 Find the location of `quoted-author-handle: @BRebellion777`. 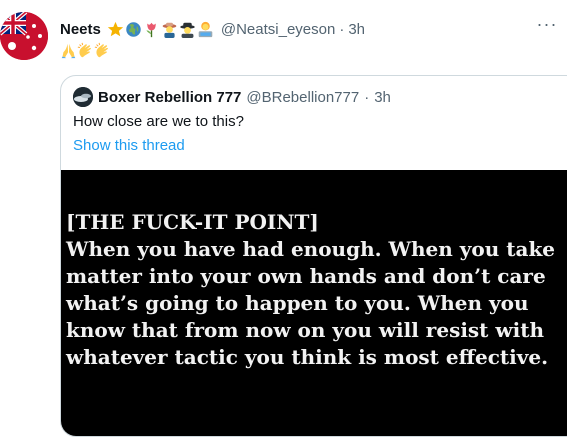

quoted-author-handle: @BRebellion777 is located at coordinates (303, 97).